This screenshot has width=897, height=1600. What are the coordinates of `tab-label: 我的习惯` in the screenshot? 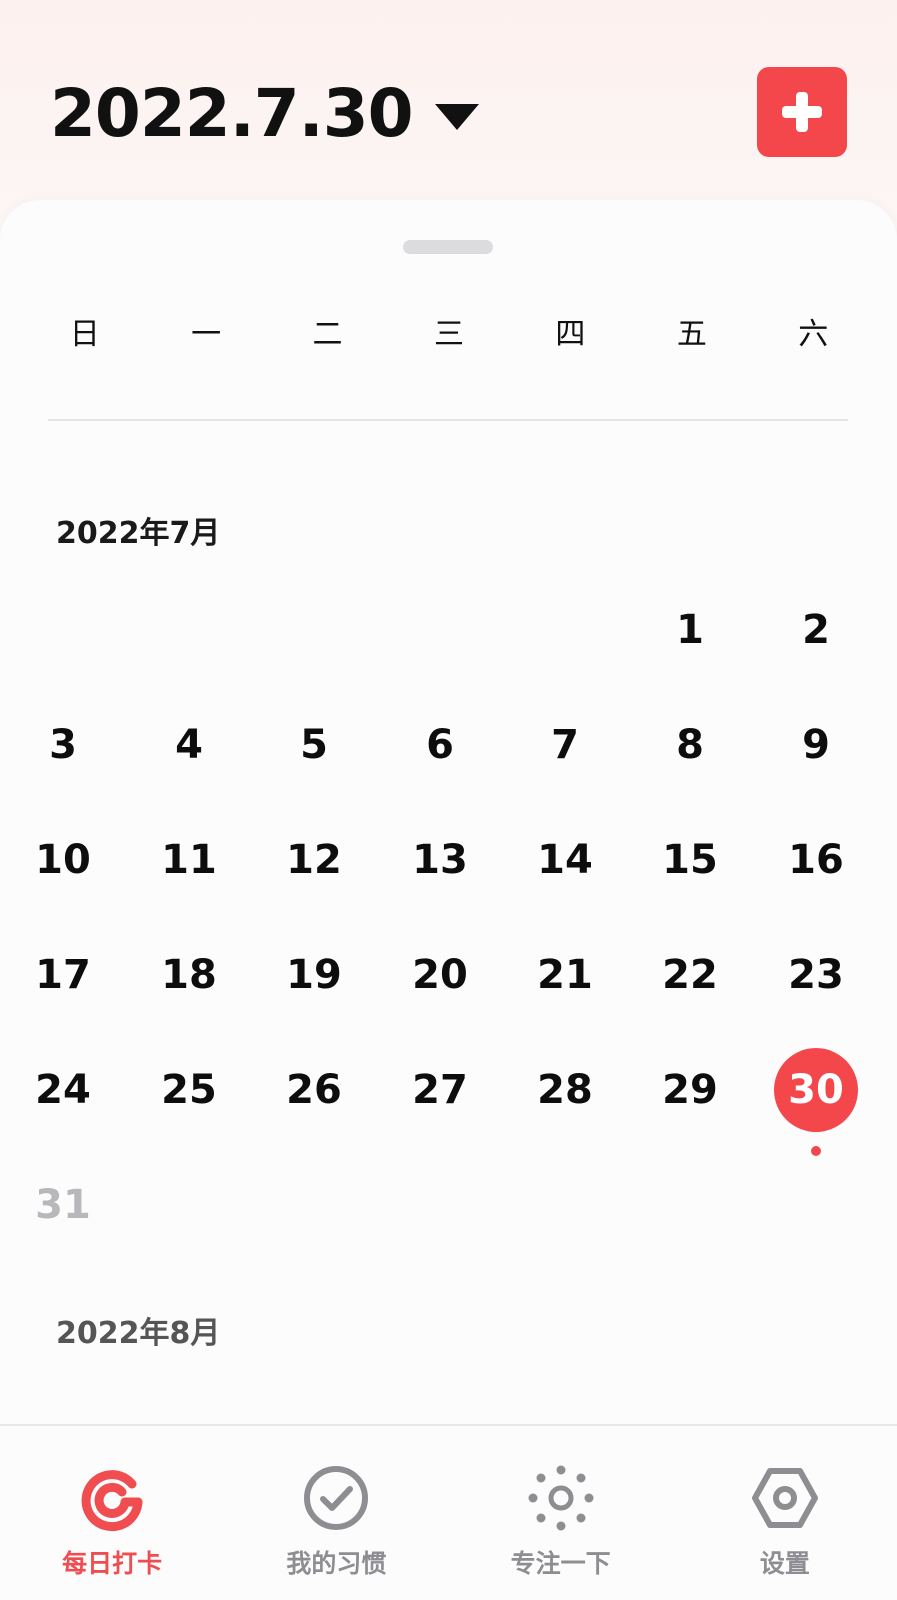 It's located at (336, 1563).